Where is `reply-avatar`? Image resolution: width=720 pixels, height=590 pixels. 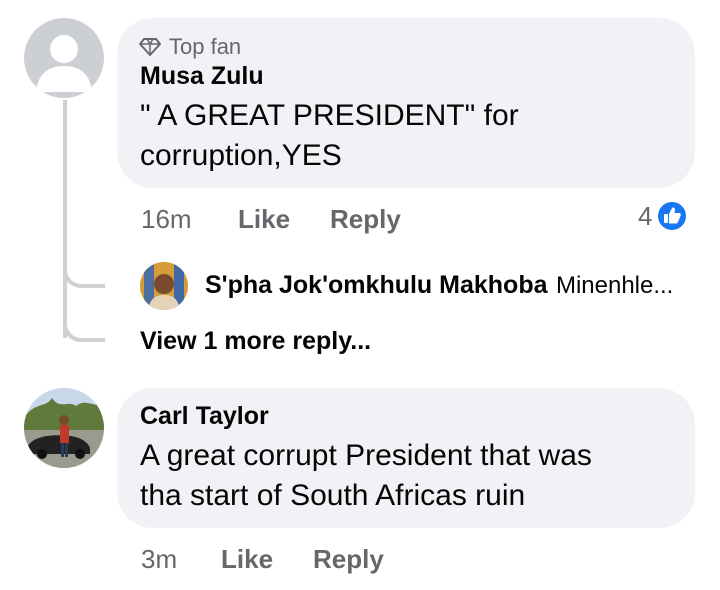
reply-avatar is located at coordinates (164, 286).